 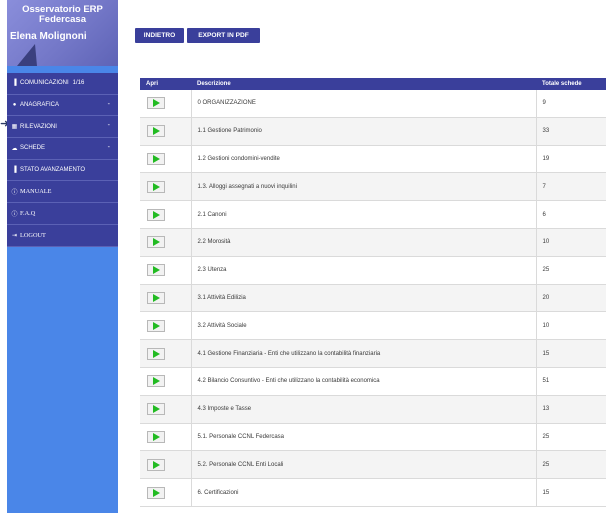 What do you see at coordinates (62, 149) in the screenshot?
I see `sidebar-item-schede: ☁ SCHEDE -` at bounding box center [62, 149].